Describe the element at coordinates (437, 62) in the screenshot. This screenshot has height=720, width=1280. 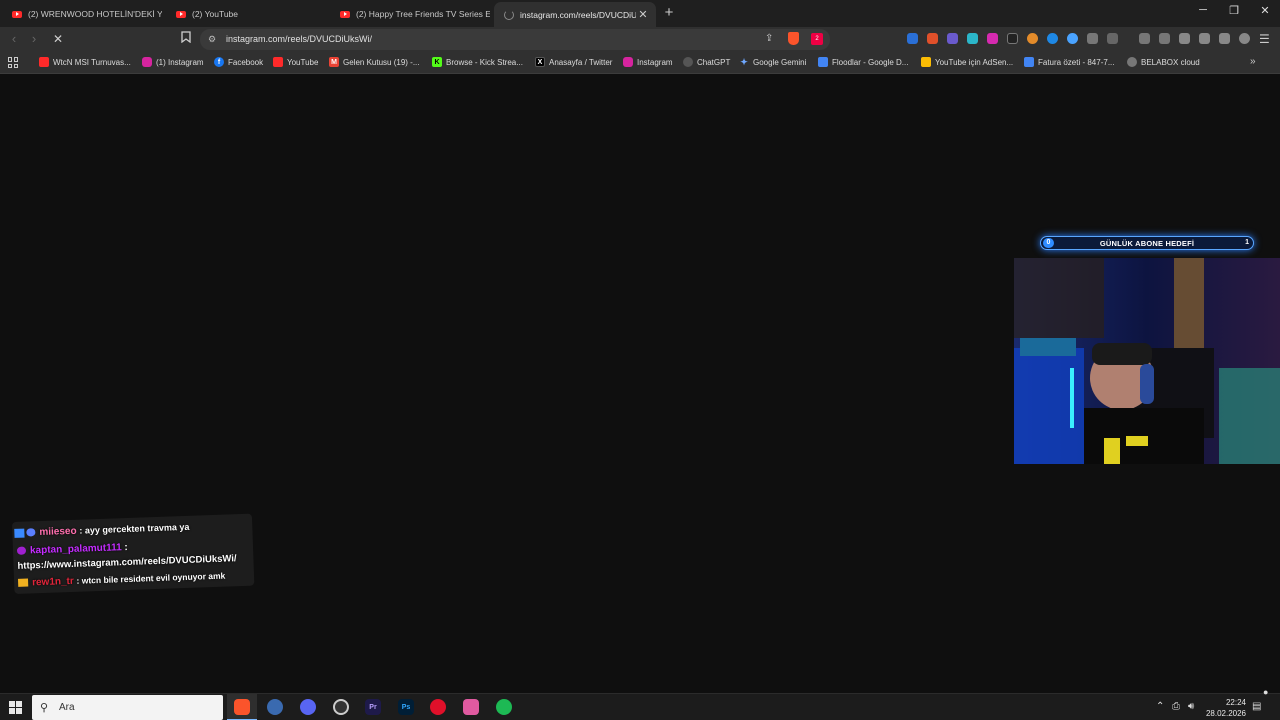
I see `kick-icon: K` at that location.